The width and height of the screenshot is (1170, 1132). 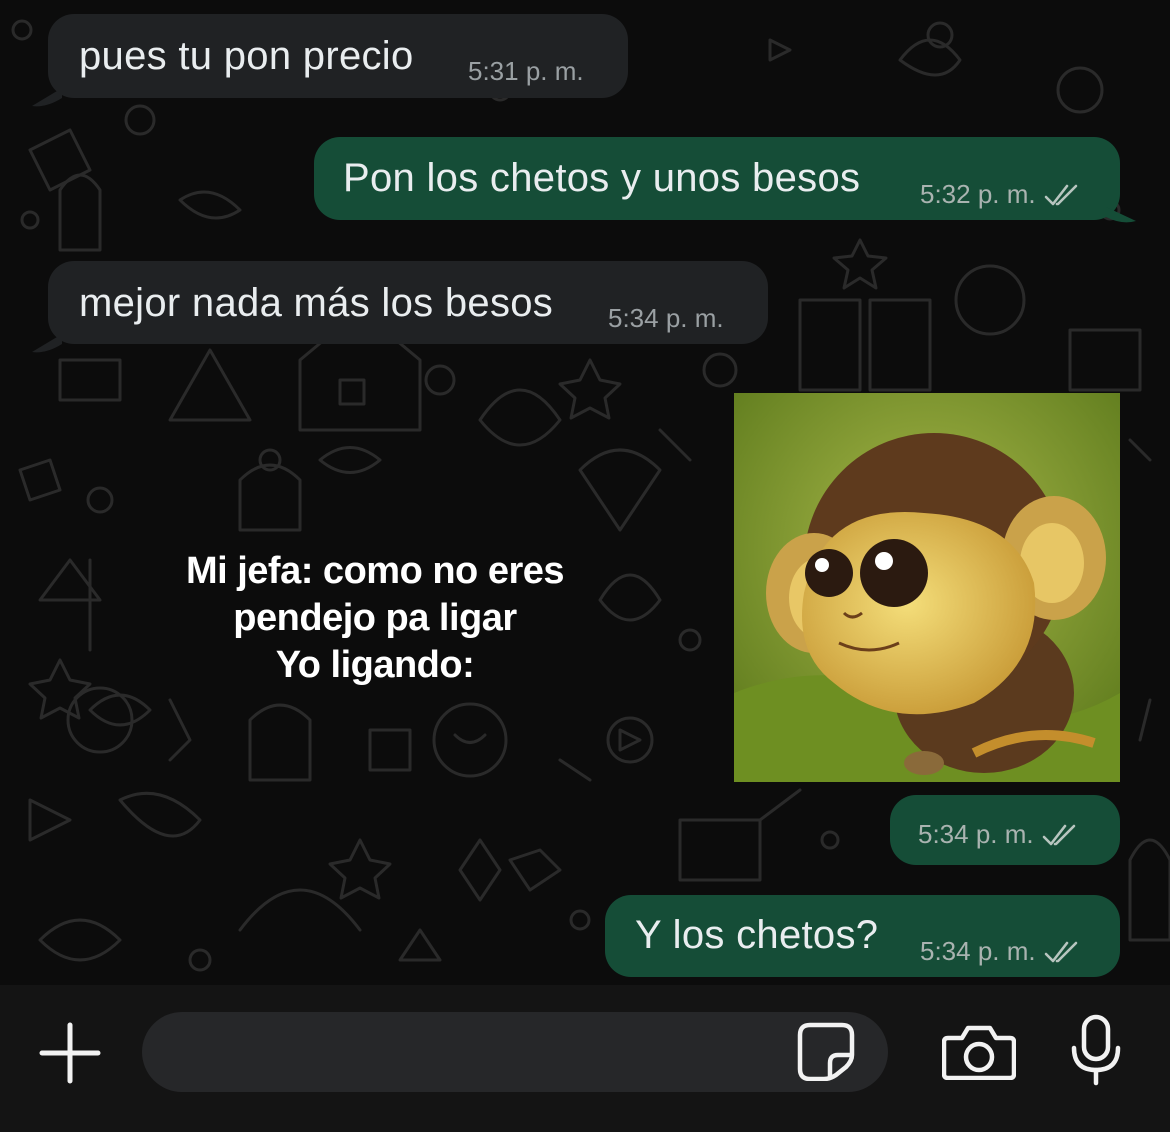 What do you see at coordinates (979, 1052) in the screenshot?
I see `camera-icon` at bounding box center [979, 1052].